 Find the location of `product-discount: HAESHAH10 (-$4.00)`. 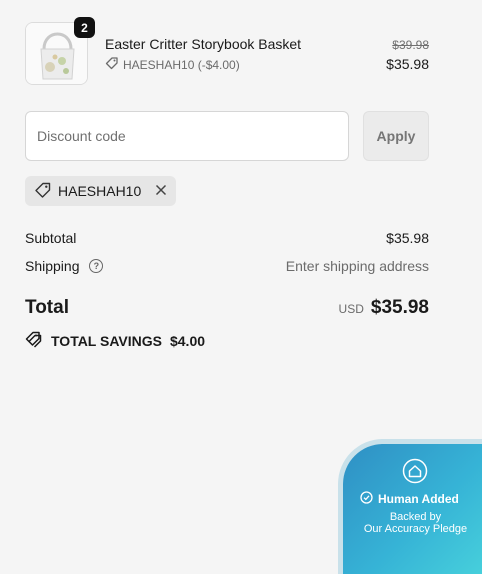

product-discount: HAESHAH10 (-$4.00) is located at coordinates (172, 64).